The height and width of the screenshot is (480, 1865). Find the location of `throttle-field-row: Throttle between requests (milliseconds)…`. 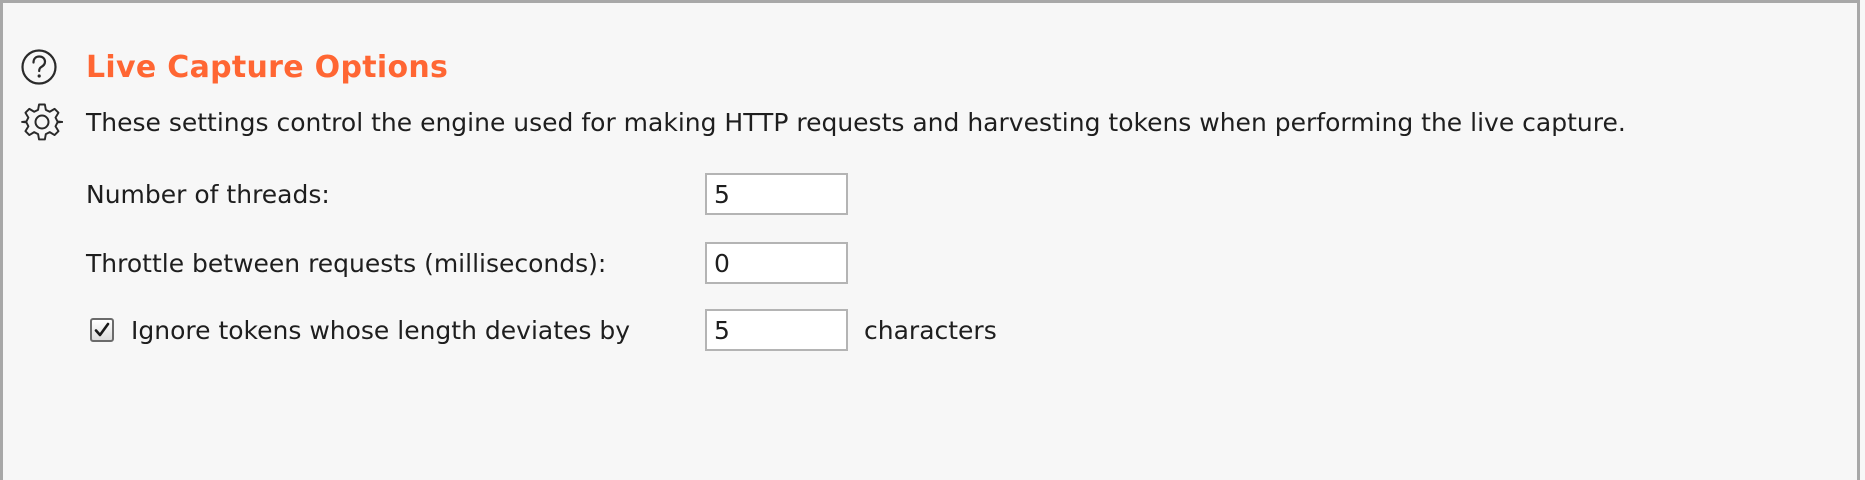

throttle-field-row: Throttle between requests (milliseconds)… is located at coordinates (467, 263).